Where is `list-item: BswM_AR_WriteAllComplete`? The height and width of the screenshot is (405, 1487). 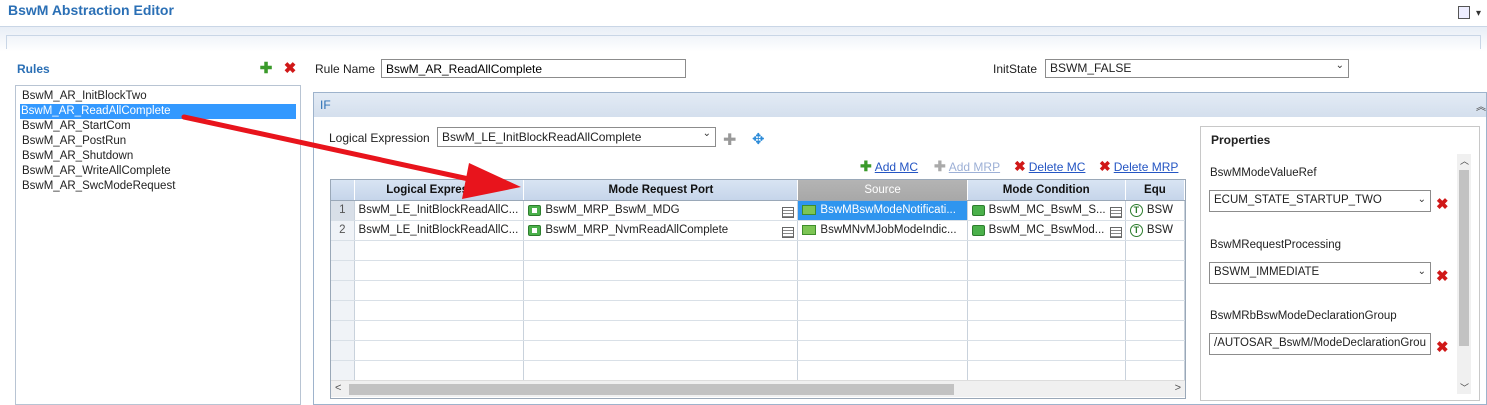 list-item: BswM_AR_WriteAllComplete is located at coordinates (159, 171).